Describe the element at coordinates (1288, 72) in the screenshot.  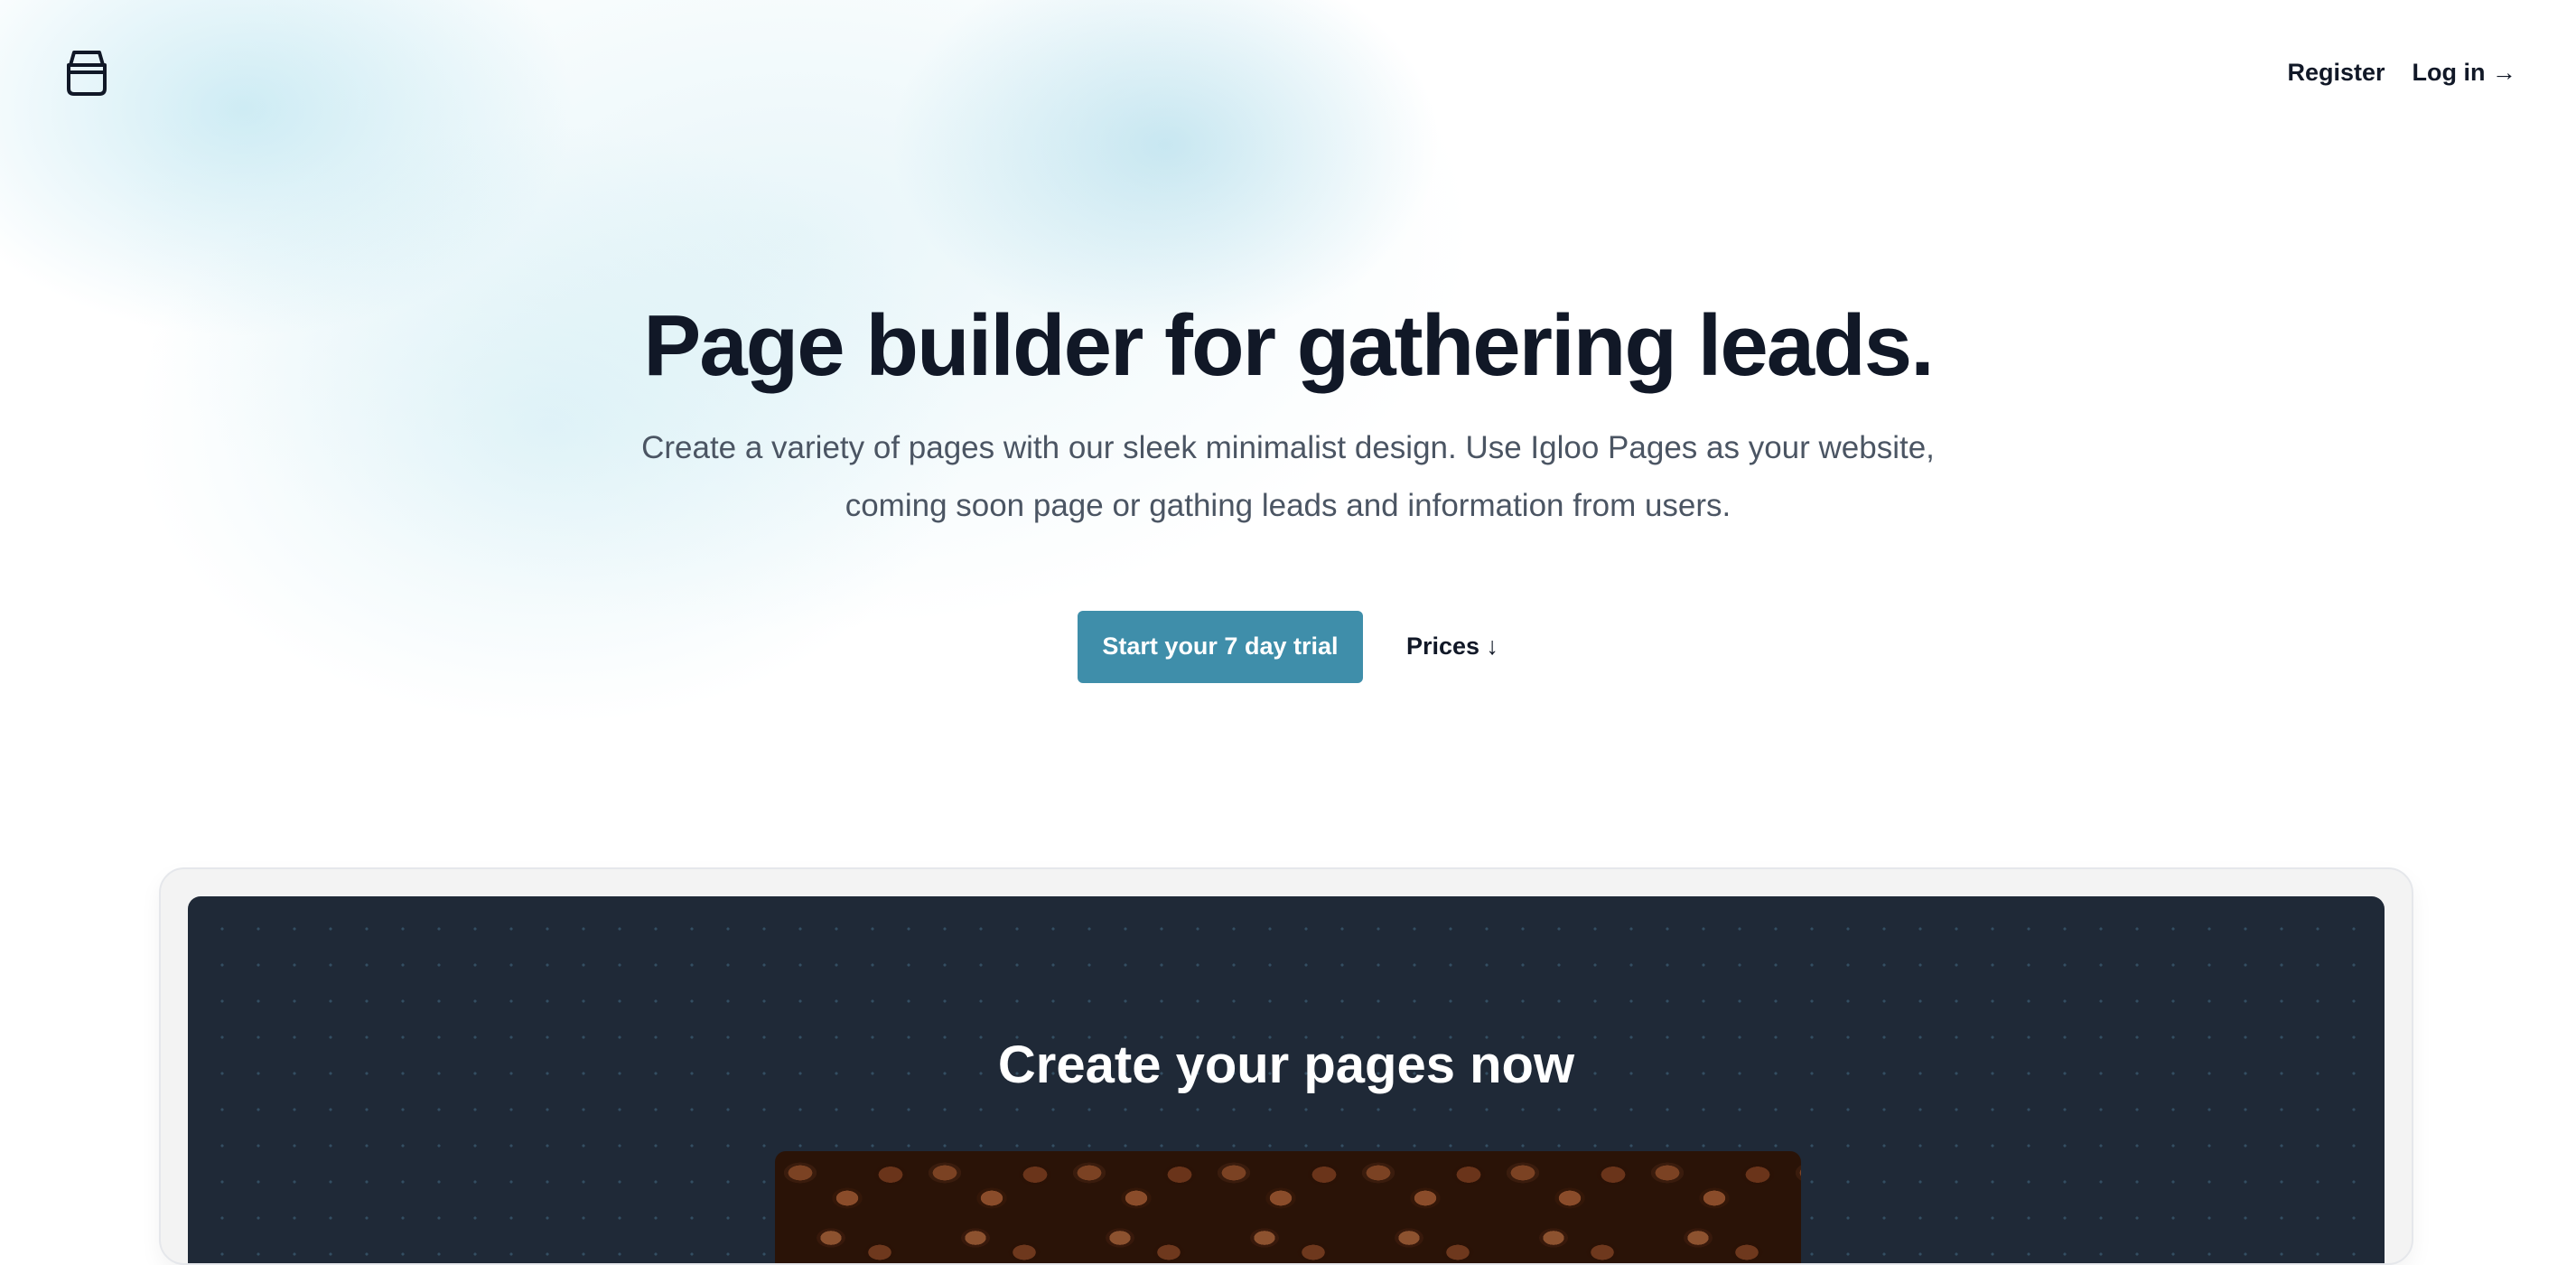
I see `site-header: Register Log in →` at that location.